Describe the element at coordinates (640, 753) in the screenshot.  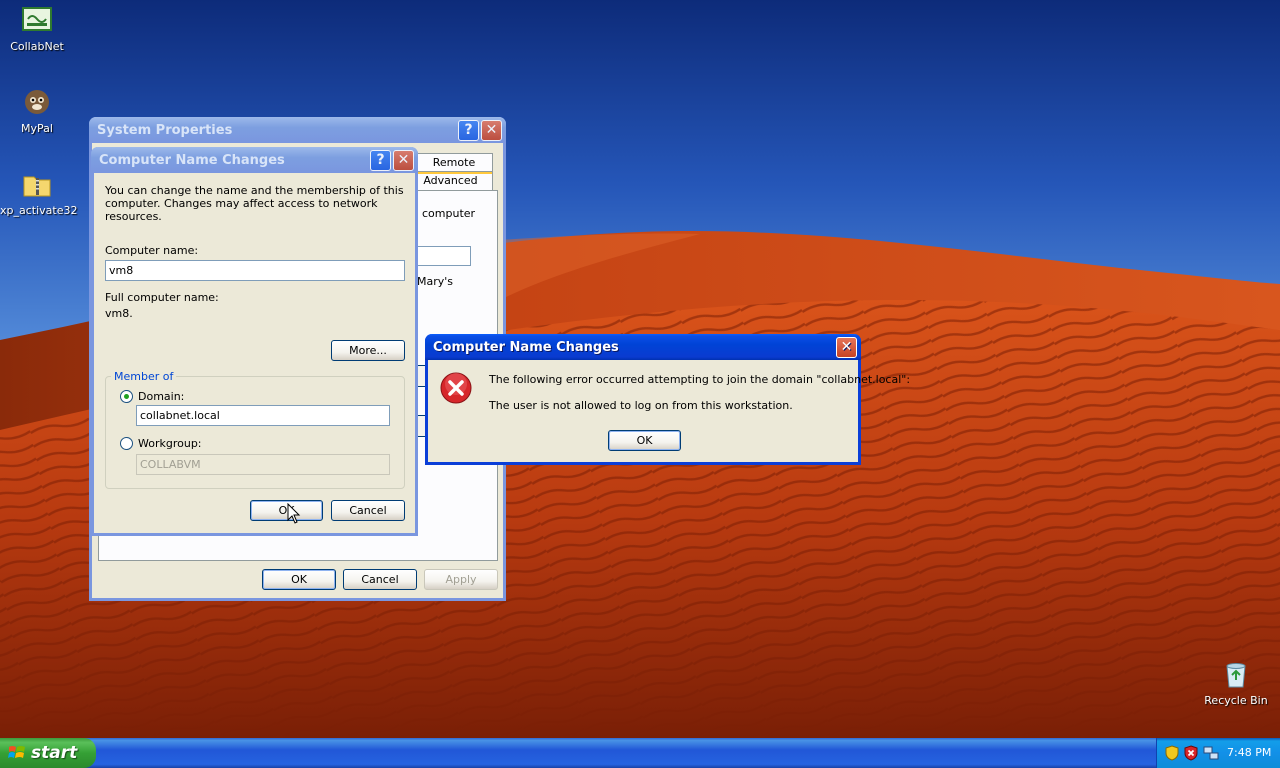
I see `taskbar: start 7:48 PM` at that location.